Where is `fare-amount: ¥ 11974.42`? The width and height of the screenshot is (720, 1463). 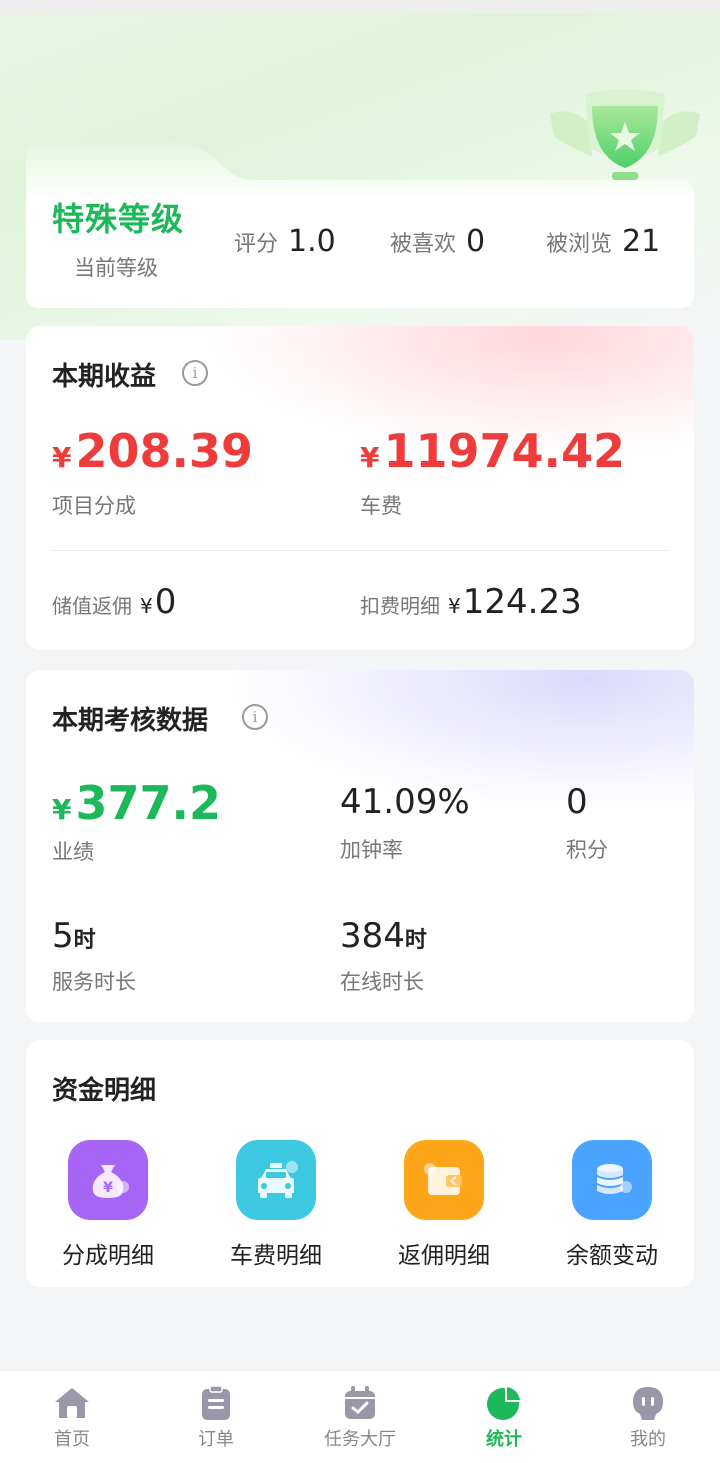 fare-amount: ¥ 11974.42 is located at coordinates (492, 451).